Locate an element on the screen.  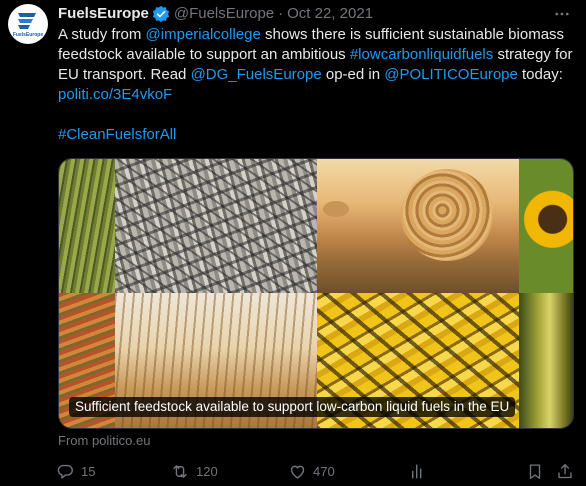
reply-count: 15 is located at coordinates (88, 471).